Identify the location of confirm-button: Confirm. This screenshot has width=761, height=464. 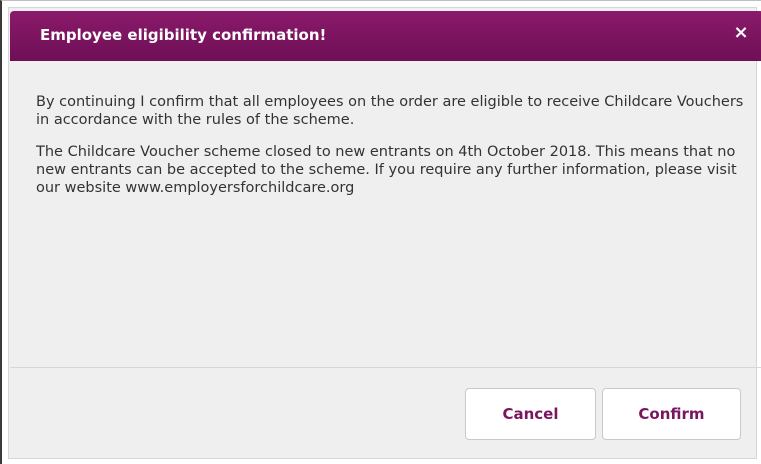
(671, 414).